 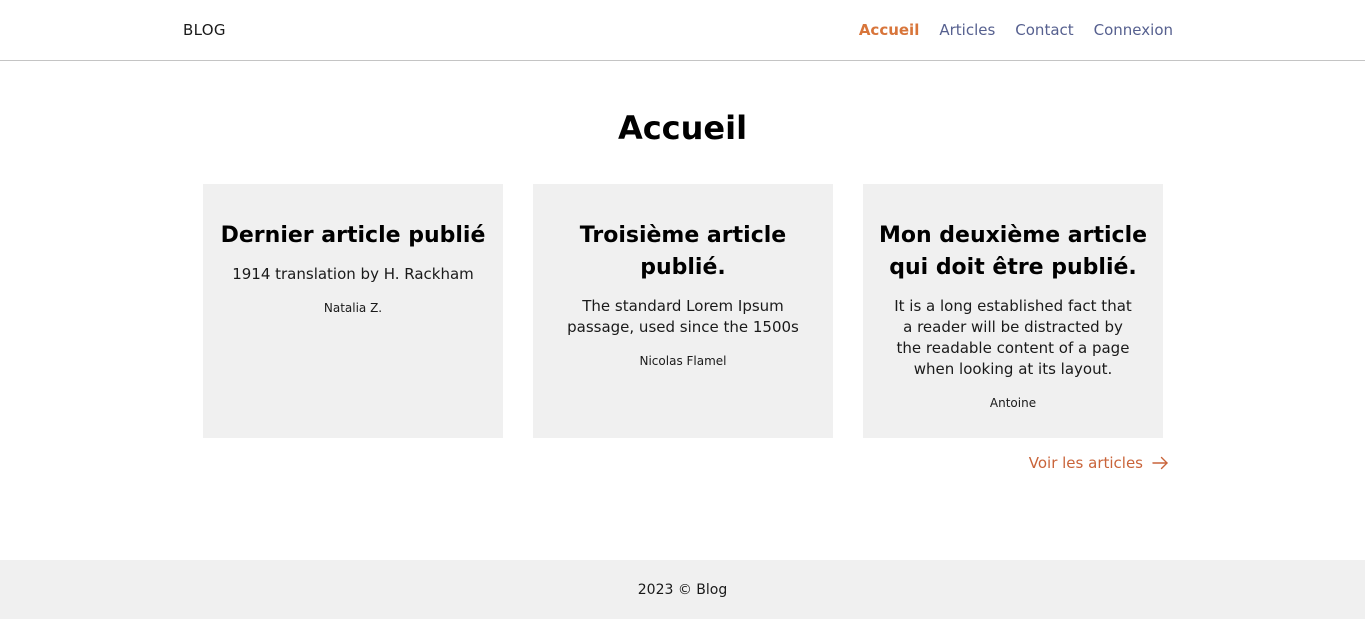 I want to click on see-articles-link: Voir les articles, so click(x=1099, y=463).